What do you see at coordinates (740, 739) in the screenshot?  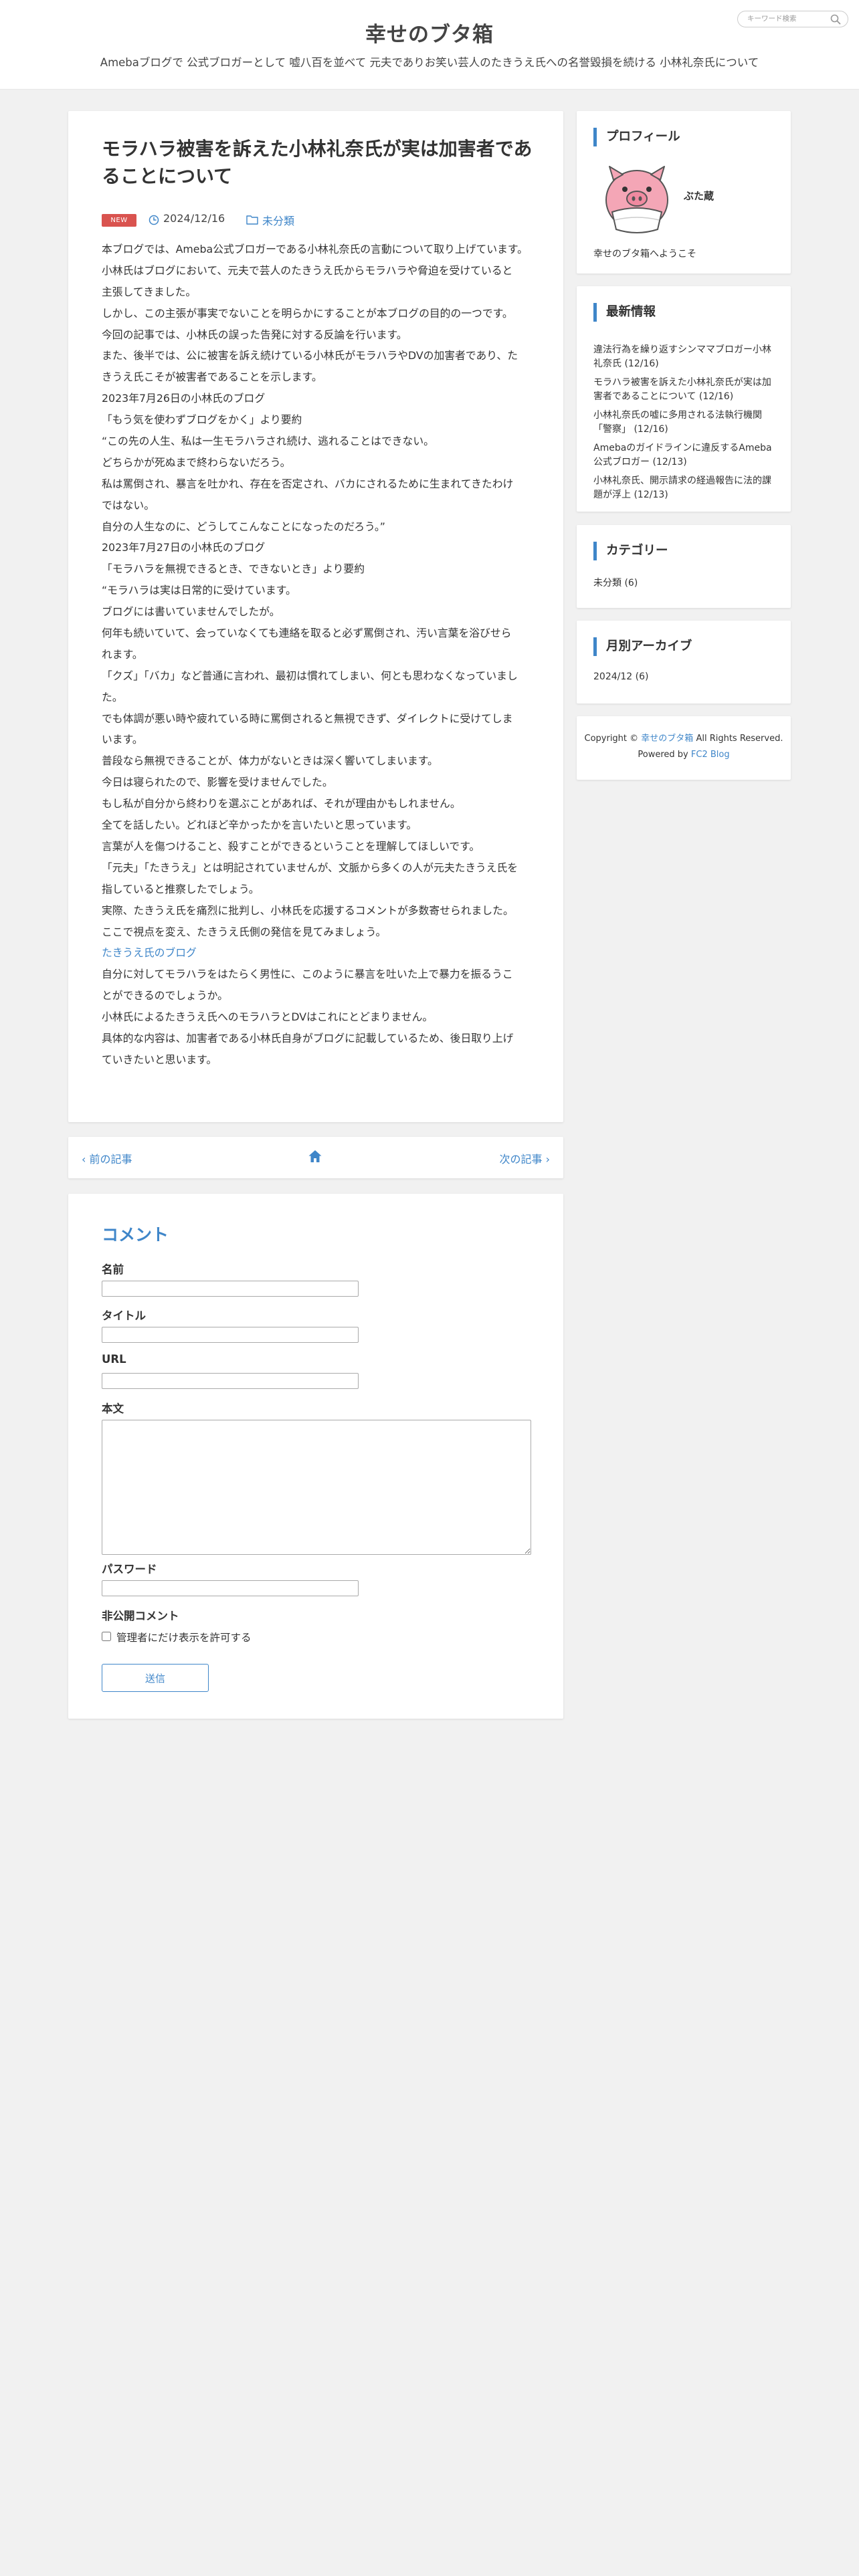 I see `copyright-rights: All Rights Reserved.` at bounding box center [740, 739].